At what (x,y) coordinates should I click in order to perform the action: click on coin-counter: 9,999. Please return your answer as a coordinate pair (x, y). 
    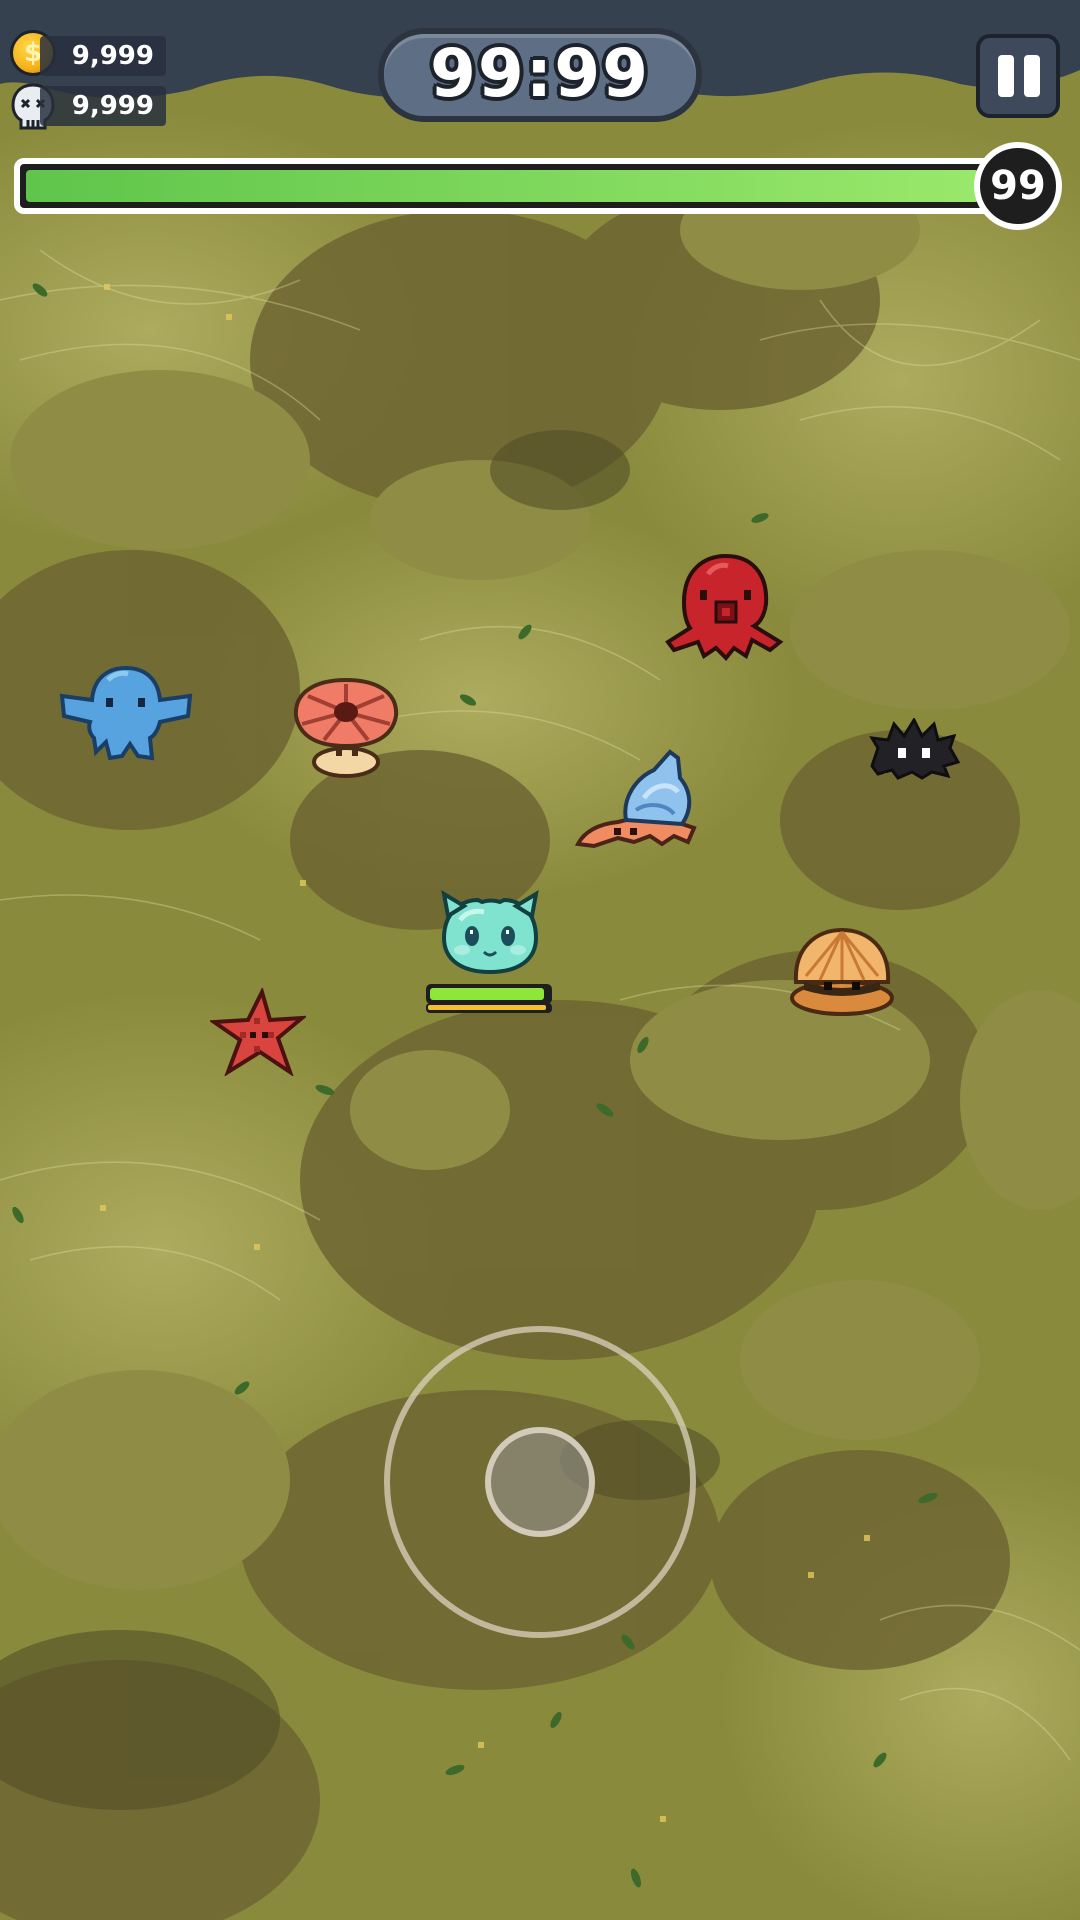
    Looking at the image, I should click on (103, 56).